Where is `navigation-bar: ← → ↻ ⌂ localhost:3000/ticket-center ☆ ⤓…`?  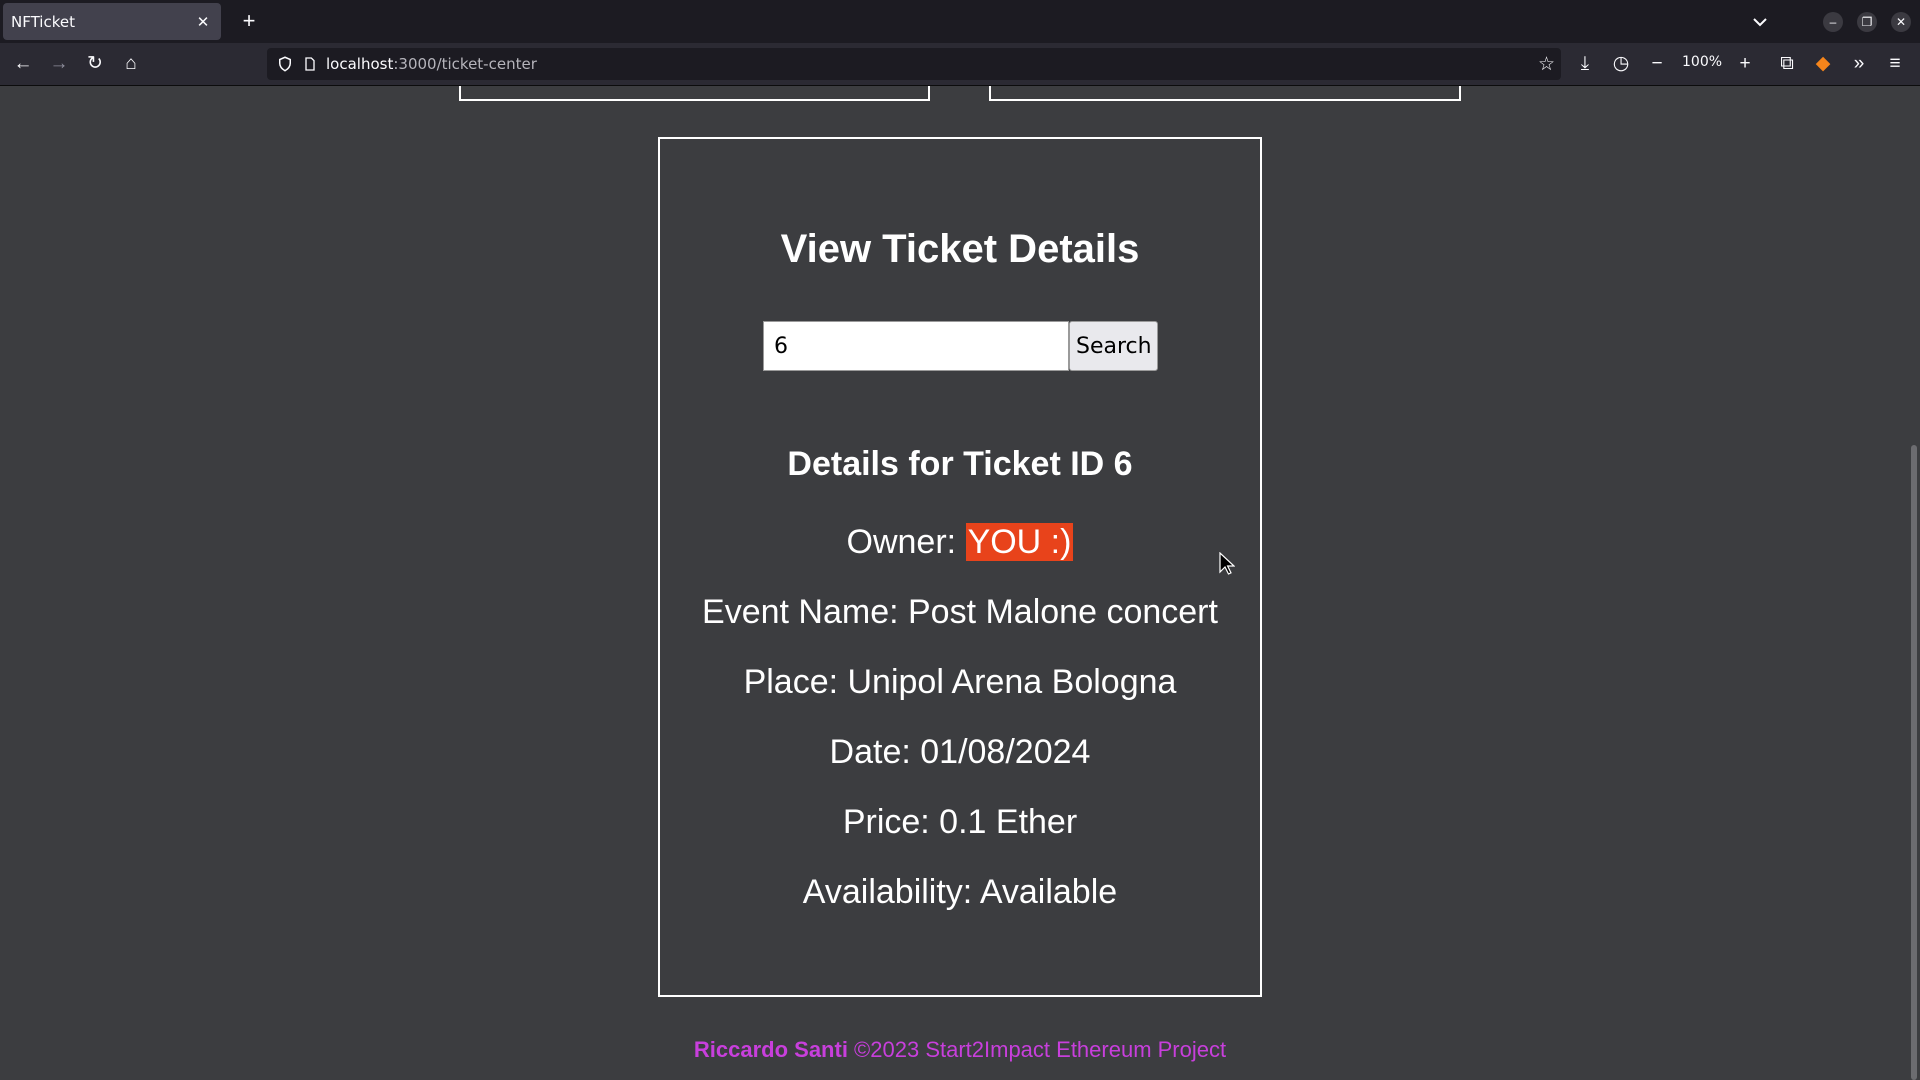 navigation-bar: ← → ↻ ⌂ localhost:3000/ticket-center ☆ ⤓… is located at coordinates (960, 64).